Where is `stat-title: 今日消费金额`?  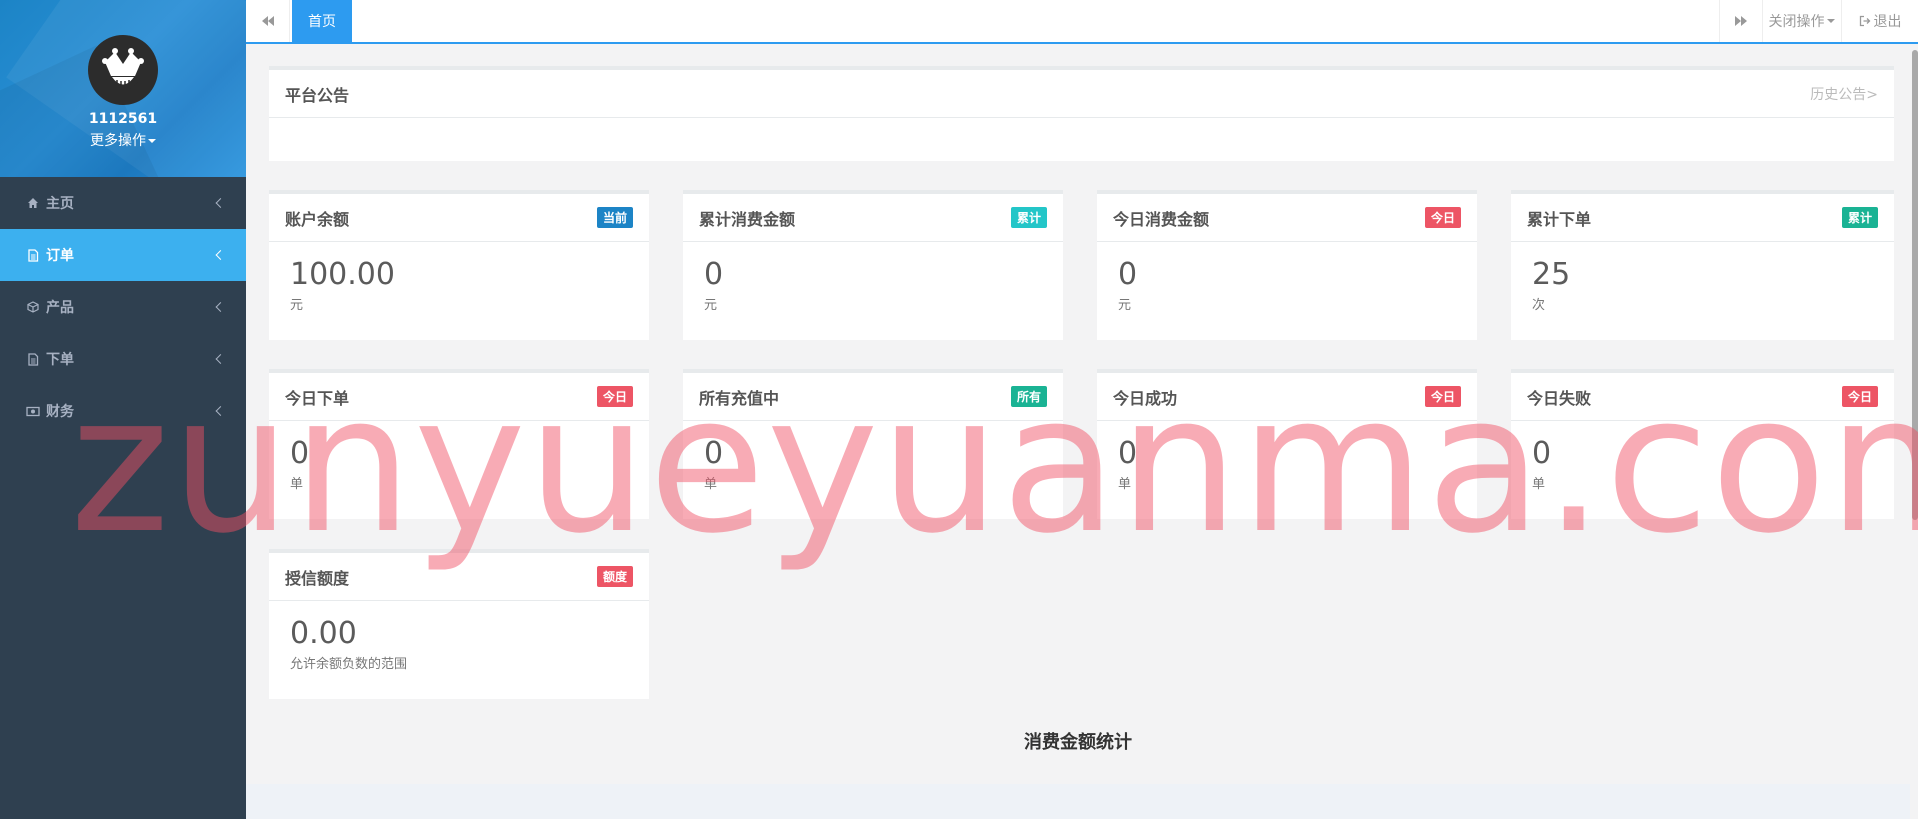 stat-title: 今日消费金额 is located at coordinates (1161, 219).